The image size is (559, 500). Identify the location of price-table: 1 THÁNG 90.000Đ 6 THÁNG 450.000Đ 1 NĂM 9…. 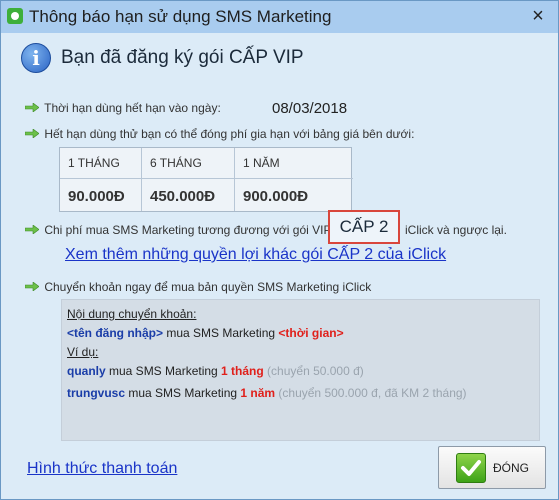
(206, 179).